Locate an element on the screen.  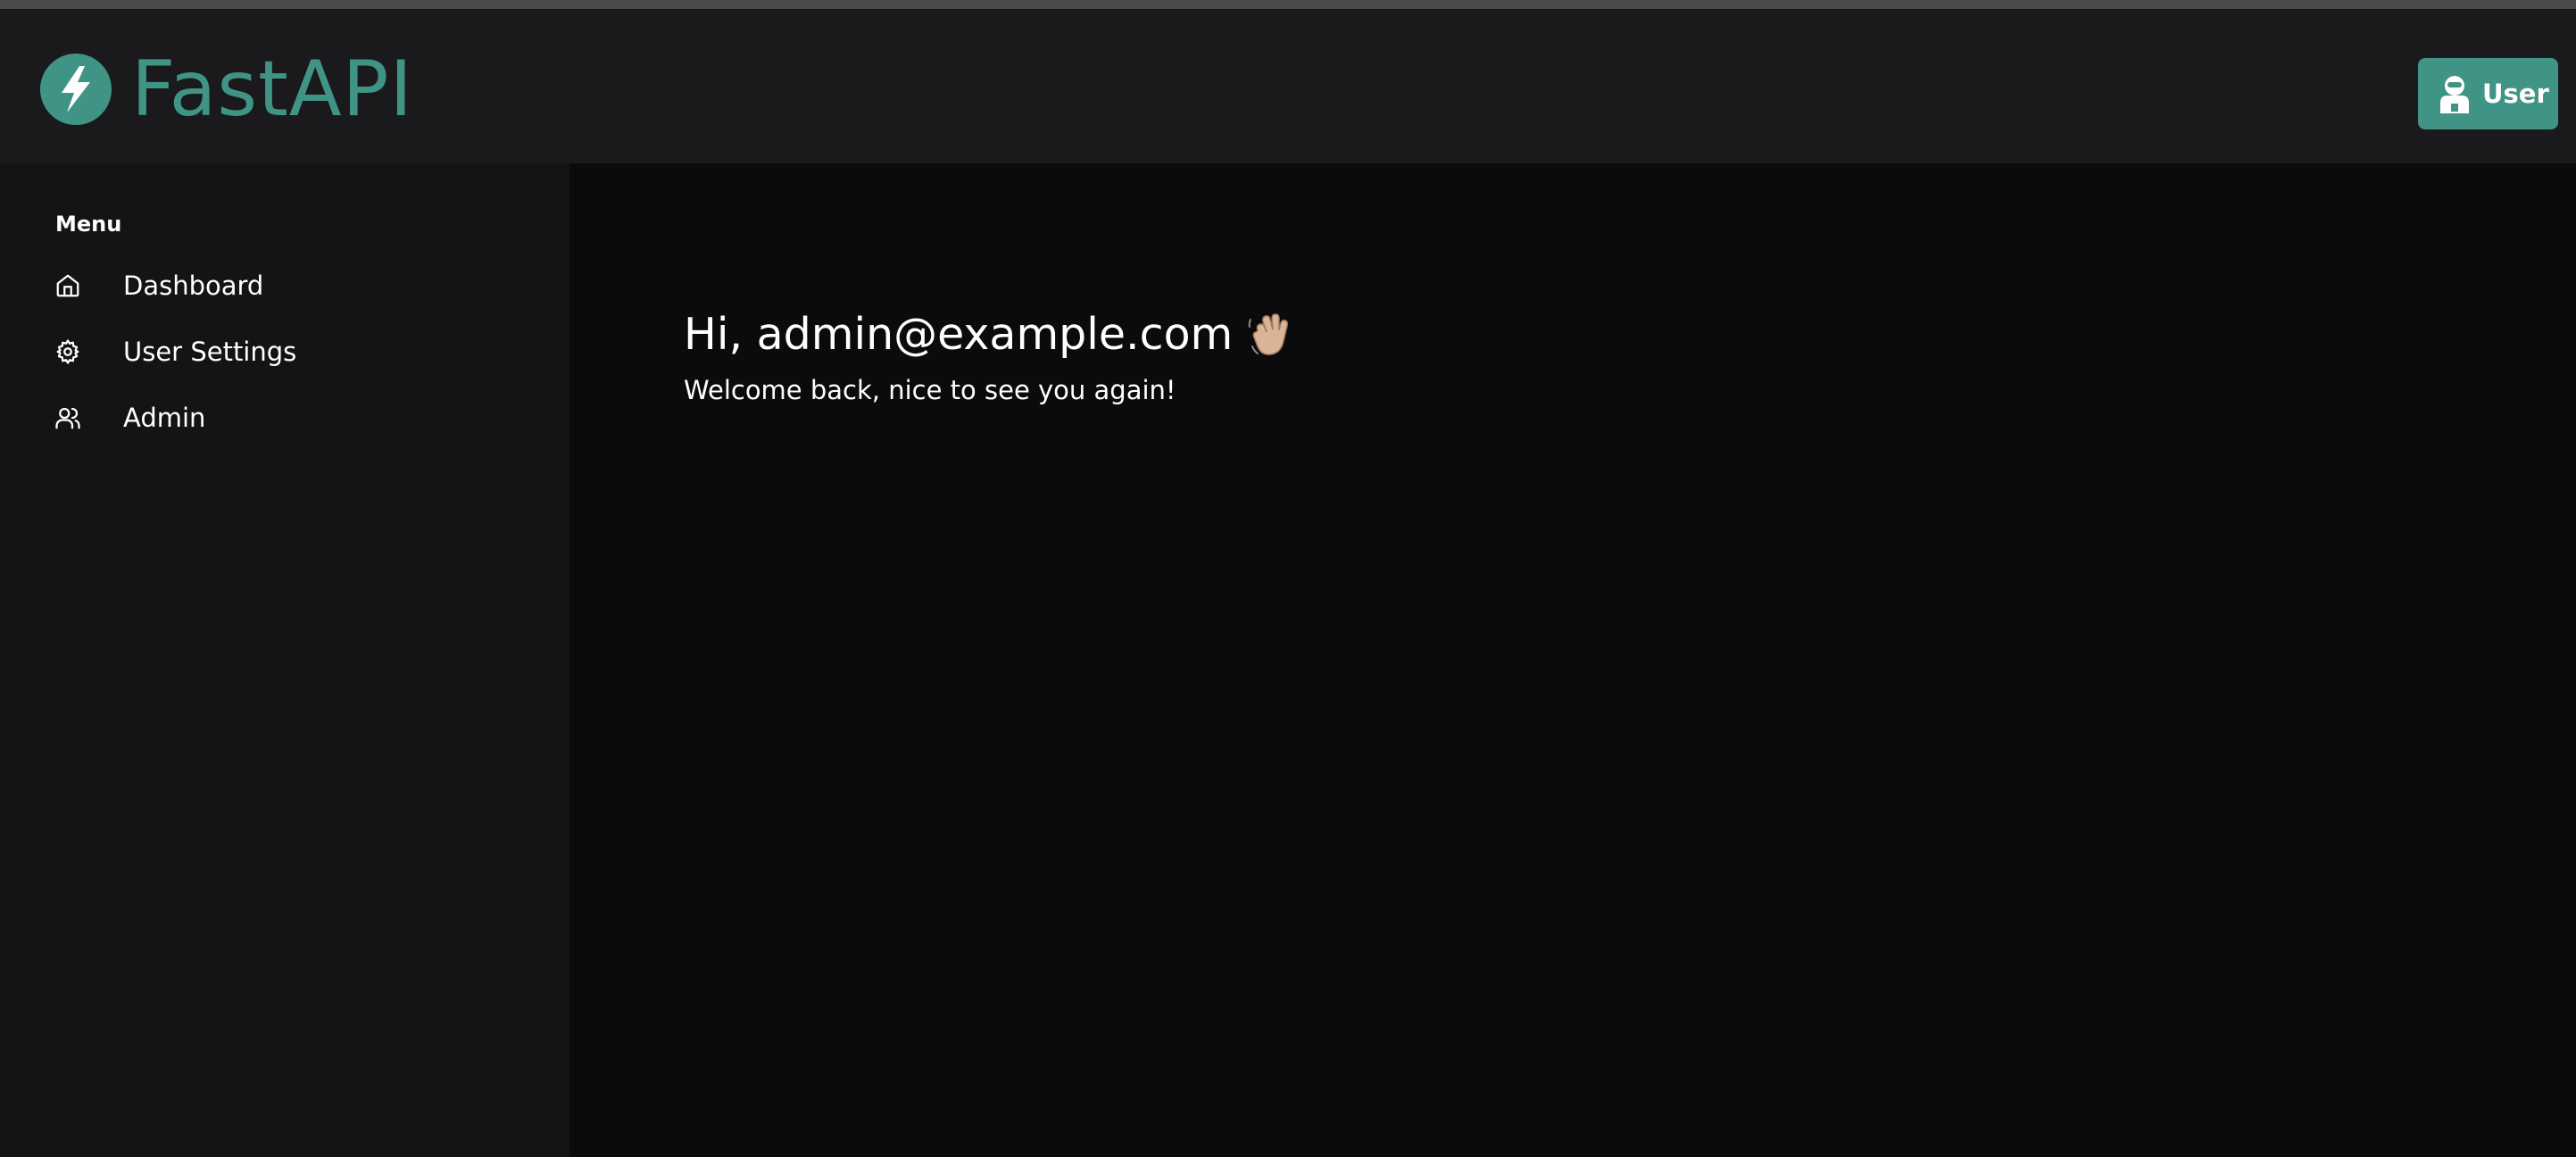
users-icon is located at coordinates (68, 418).